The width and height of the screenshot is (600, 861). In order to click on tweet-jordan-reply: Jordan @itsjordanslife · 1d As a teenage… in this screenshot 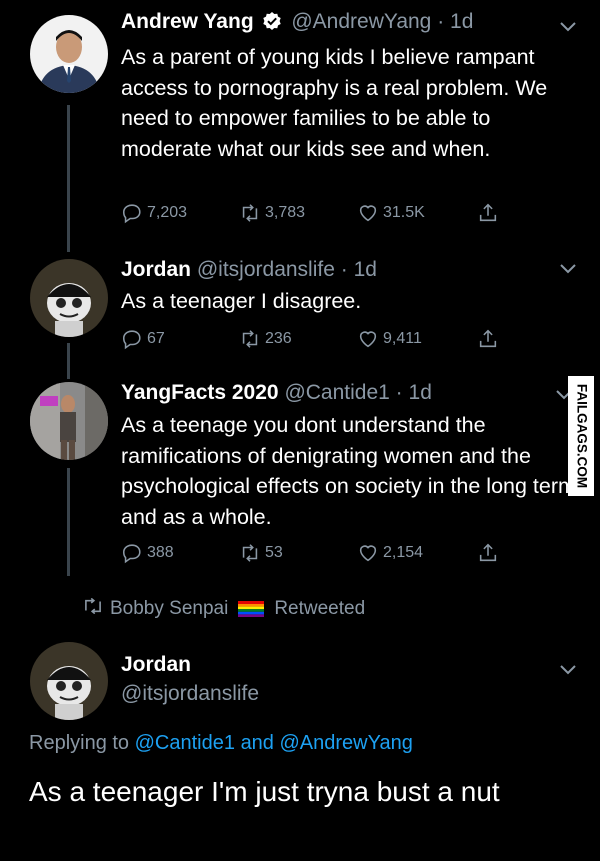, I will do `click(300, 312)`.